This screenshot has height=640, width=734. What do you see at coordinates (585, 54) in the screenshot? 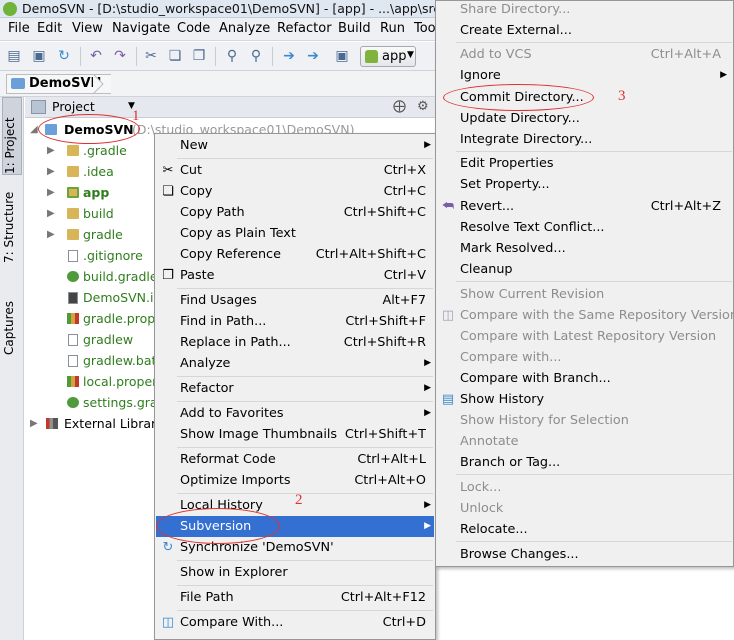
I see `menu-item-add-to-vcs: Add to VCS Ctrl+Alt+A` at bounding box center [585, 54].